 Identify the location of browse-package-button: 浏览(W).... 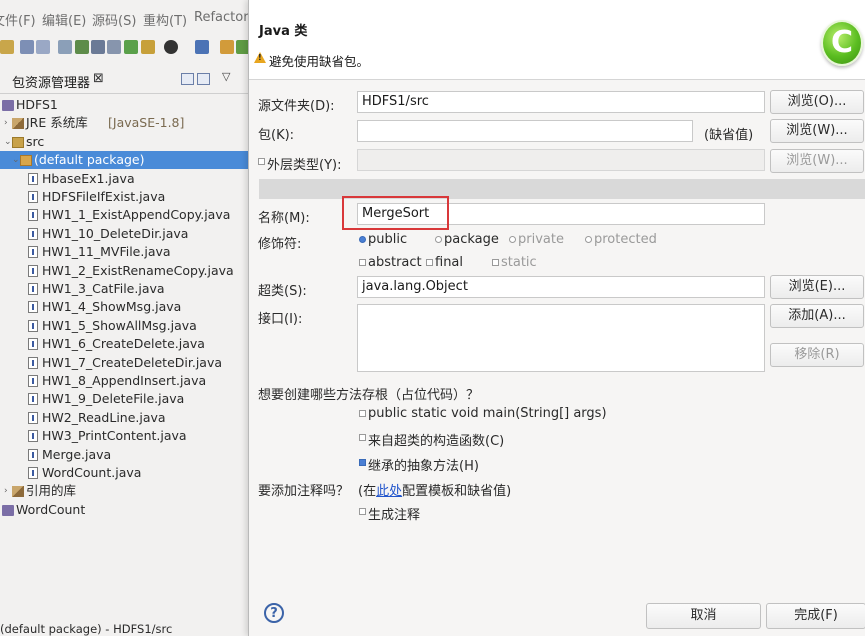
(817, 131).